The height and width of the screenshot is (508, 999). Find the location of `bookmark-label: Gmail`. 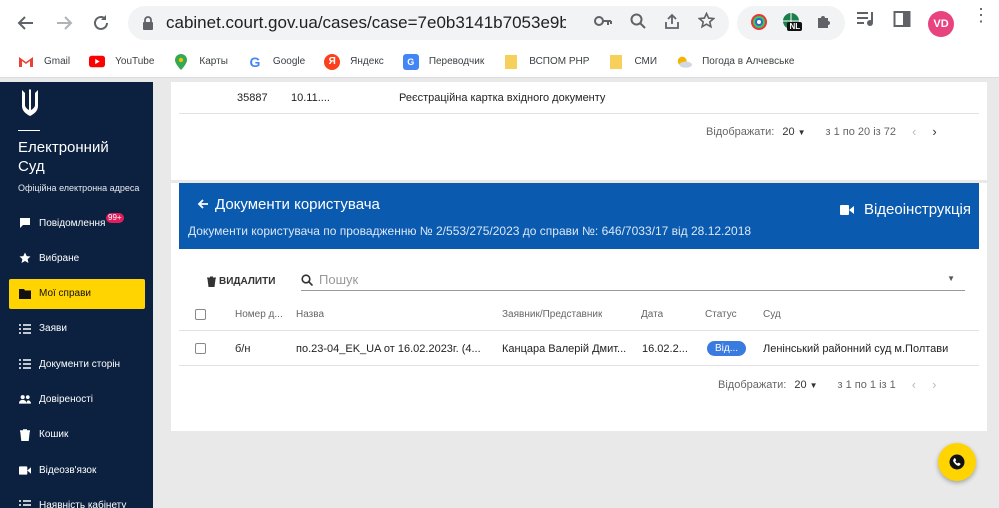

bookmark-label: Gmail is located at coordinates (57, 61).